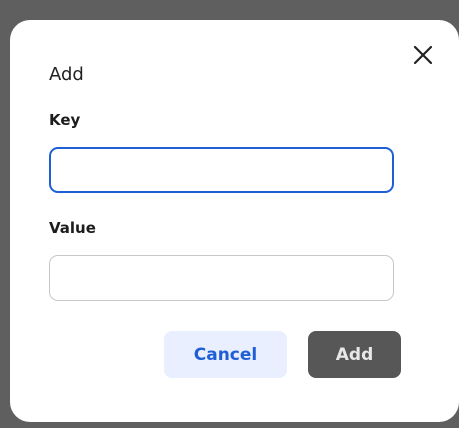 The width and height of the screenshot is (459, 428). I want to click on close-icon, so click(423, 55).